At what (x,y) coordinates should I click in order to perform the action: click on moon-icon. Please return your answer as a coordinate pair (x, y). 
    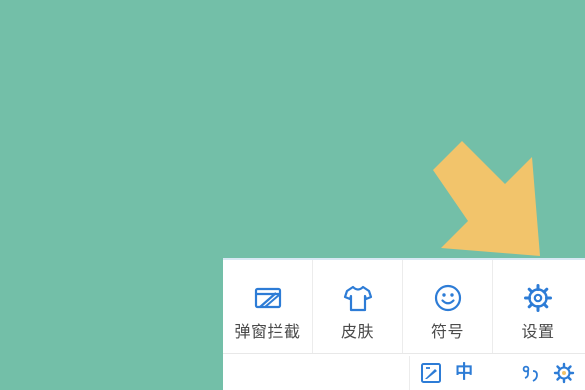
    Looking at the image, I should click on (497, 373).